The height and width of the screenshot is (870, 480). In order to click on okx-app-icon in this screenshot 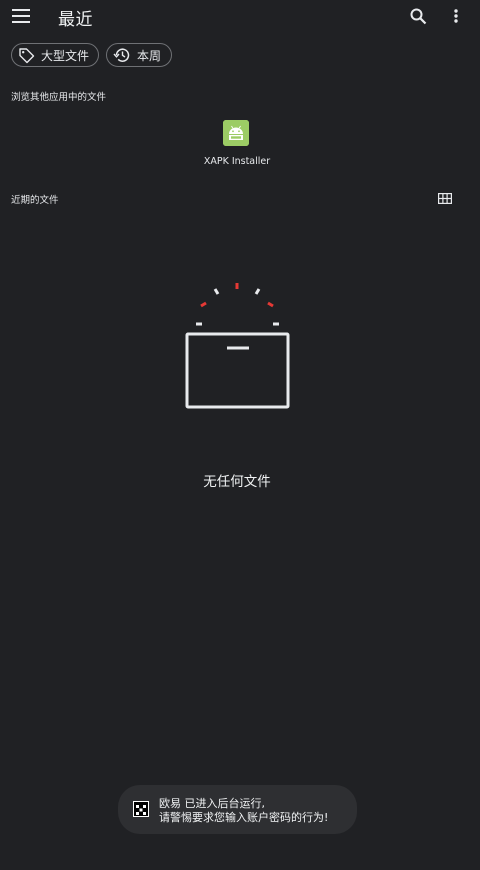, I will do `click(141, 809)`.